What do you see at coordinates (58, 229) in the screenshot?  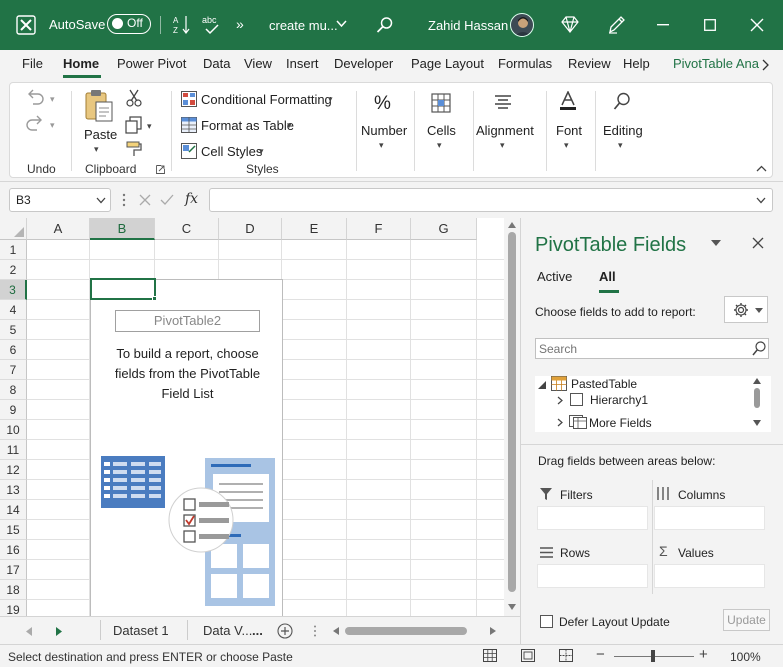 I see `column-header-a: A` at bounding box center [58, 229].